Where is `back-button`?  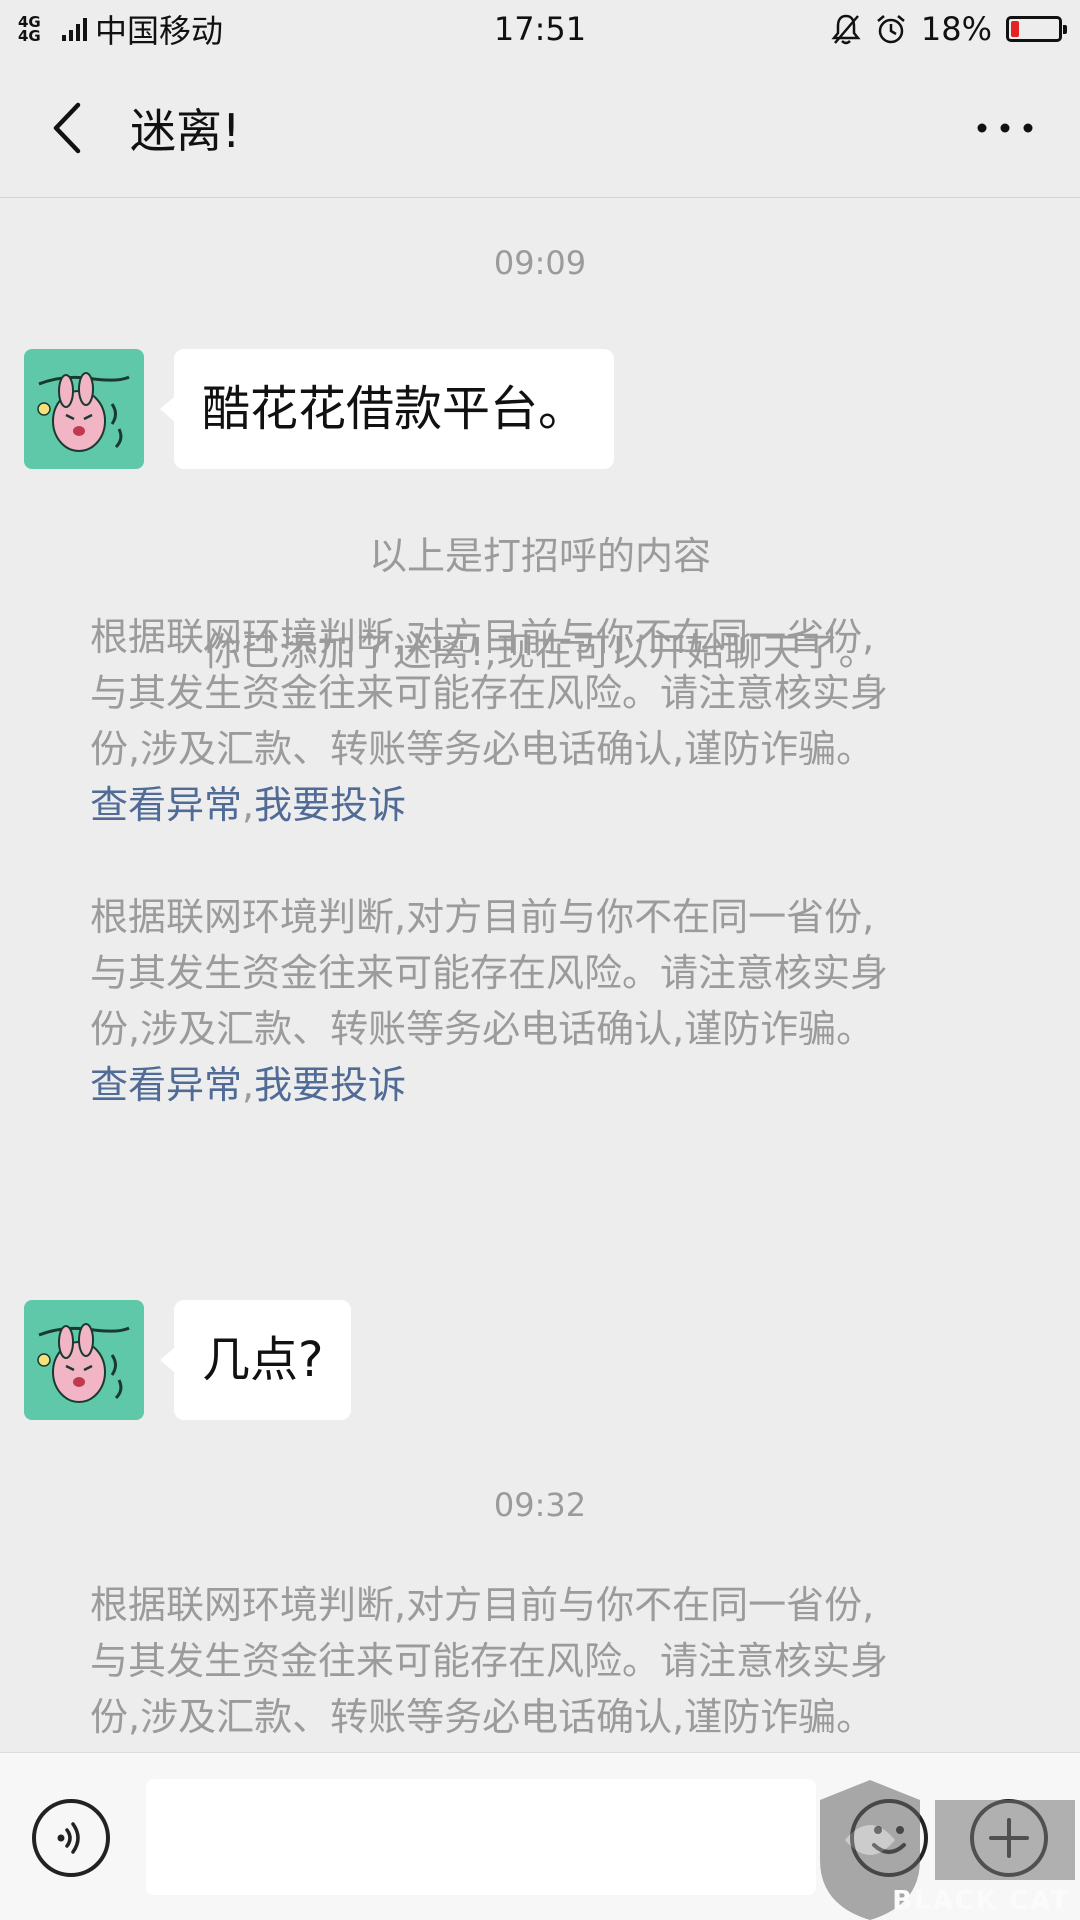 back-button is located at coordinates (67, 128).